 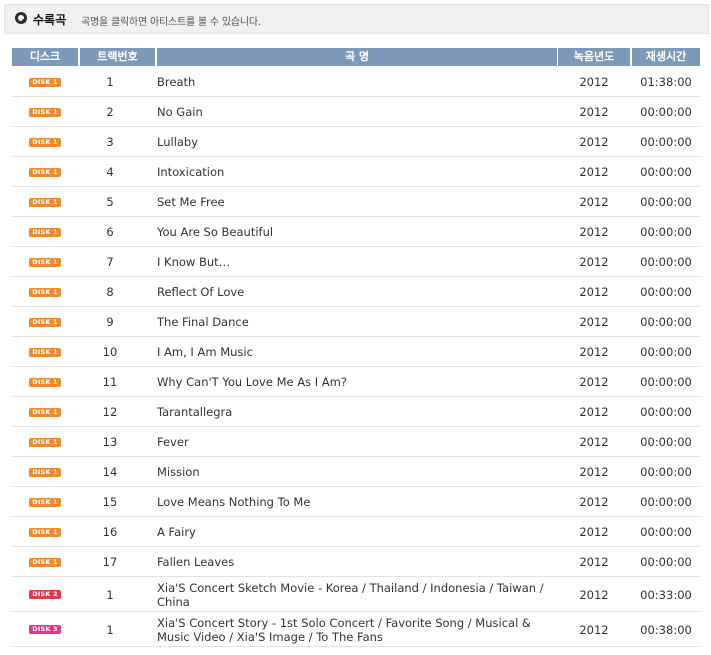 I want to click on disk-cell: DISK 2, so click(x=45, y=594).